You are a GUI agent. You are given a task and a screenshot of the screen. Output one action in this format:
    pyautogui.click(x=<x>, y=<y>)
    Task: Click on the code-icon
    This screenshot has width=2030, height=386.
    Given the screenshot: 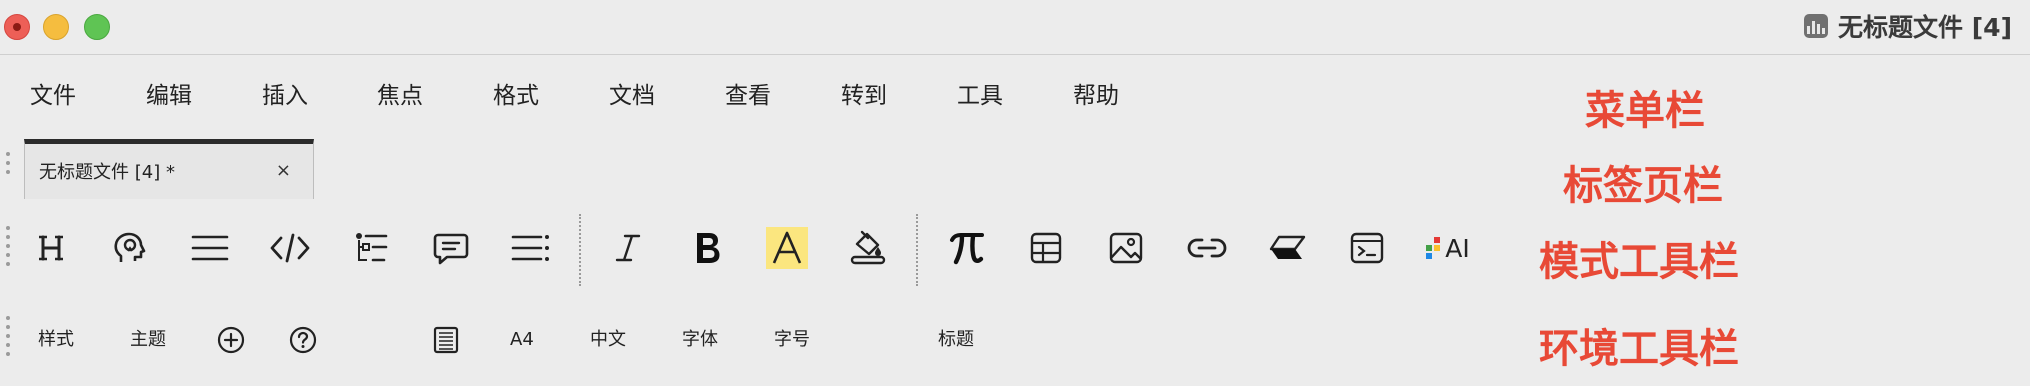 What is the action you would take?
    pyautogui.click(x=290, y=248)
    